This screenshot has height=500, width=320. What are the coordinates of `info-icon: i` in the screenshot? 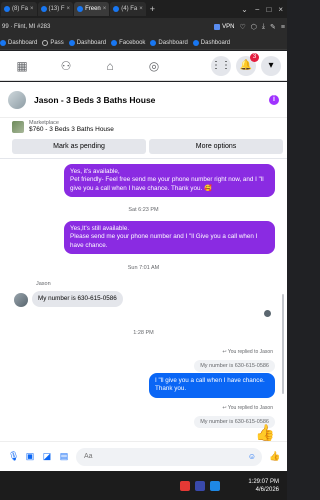 It's located at (274, 99).